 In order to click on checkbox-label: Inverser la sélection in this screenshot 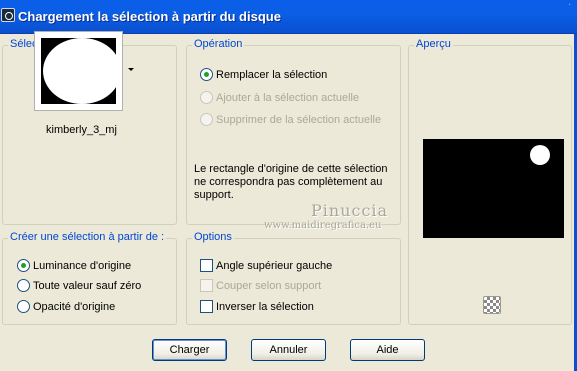, I will do `click(265, 307)`.